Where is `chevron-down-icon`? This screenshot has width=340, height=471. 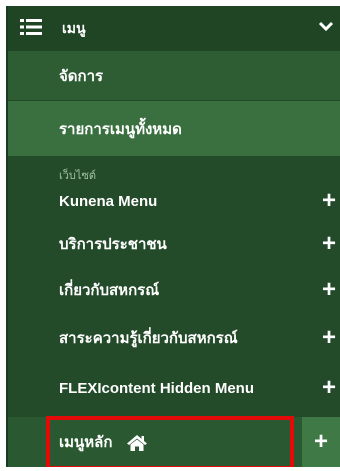 chevron-down-icon is located at coordinates (326, 26).